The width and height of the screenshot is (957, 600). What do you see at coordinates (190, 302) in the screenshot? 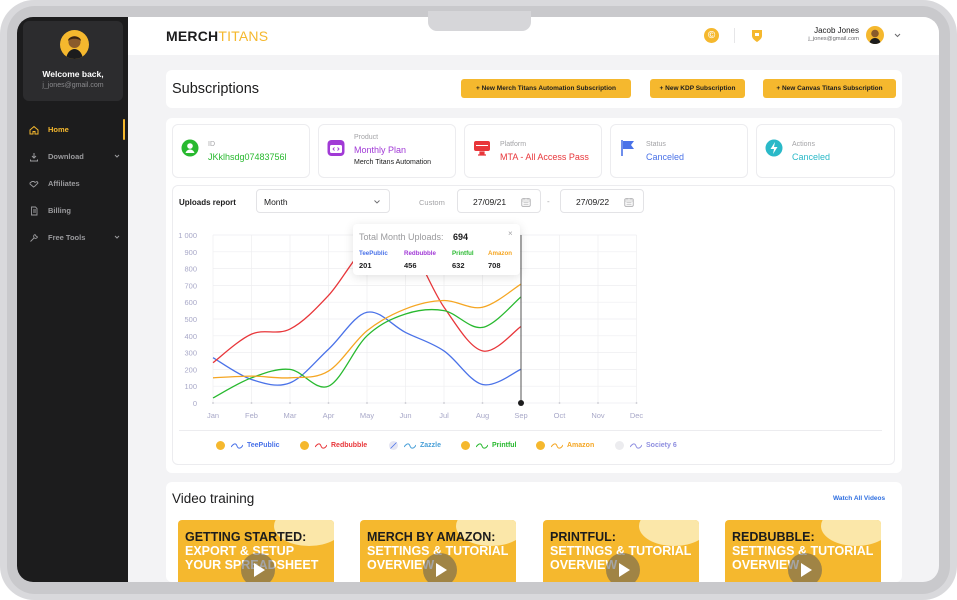
I see `y-tick-label: 600` at bounding box center [190, 302].